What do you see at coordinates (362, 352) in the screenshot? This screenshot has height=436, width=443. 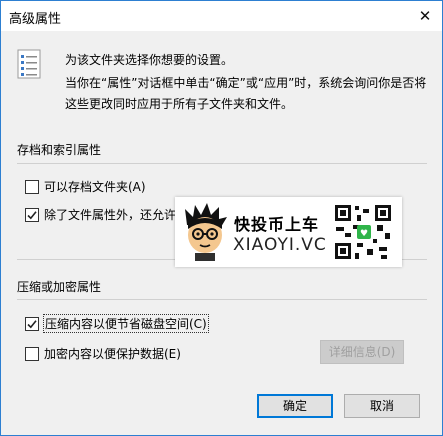 I see `details-button: 详细信息(D)` at bounding box center [362, 352].